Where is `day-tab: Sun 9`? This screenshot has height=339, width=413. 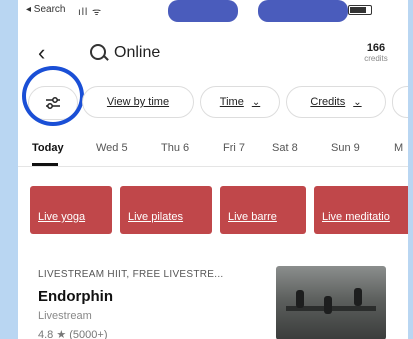 day-tab: Sun 9 is located at coordinates (345, 148).